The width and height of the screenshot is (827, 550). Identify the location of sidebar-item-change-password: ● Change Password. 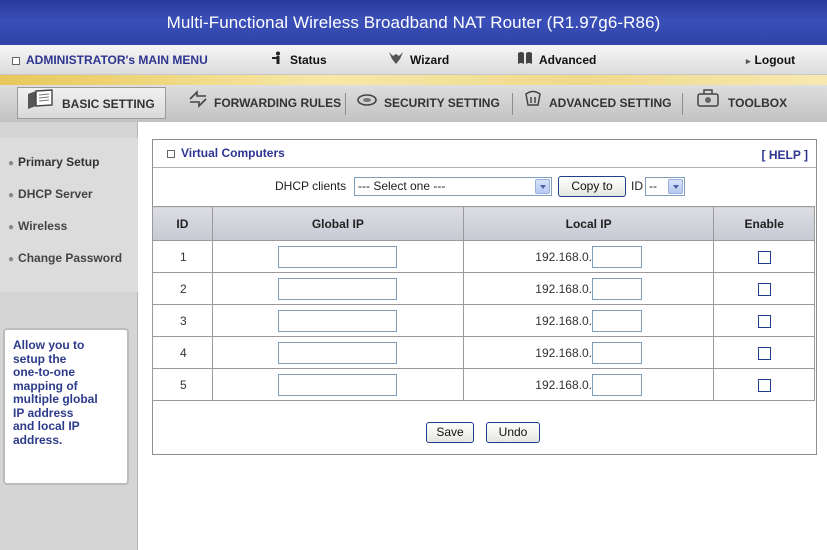
(65, 258).